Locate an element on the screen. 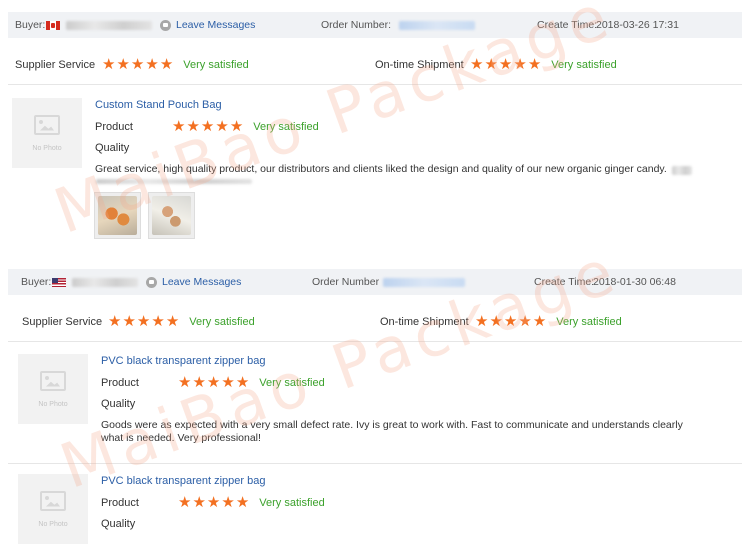 This screenshot has height=550, width=750. product-title-link: Custom Stand Pouch Bag is located at coordinates (158, 105).